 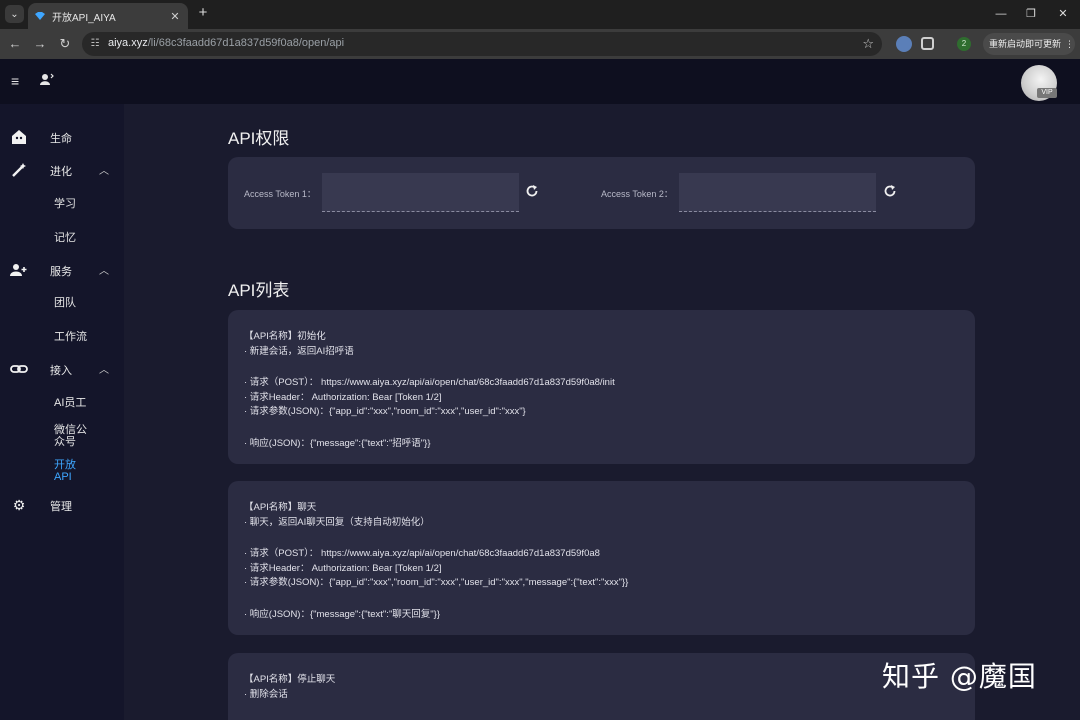 What do you see at coordinates (65, 442) in the screenshot?
I see `sidebar-subitem-label-line: 众号` at bounding box center [65, 442].